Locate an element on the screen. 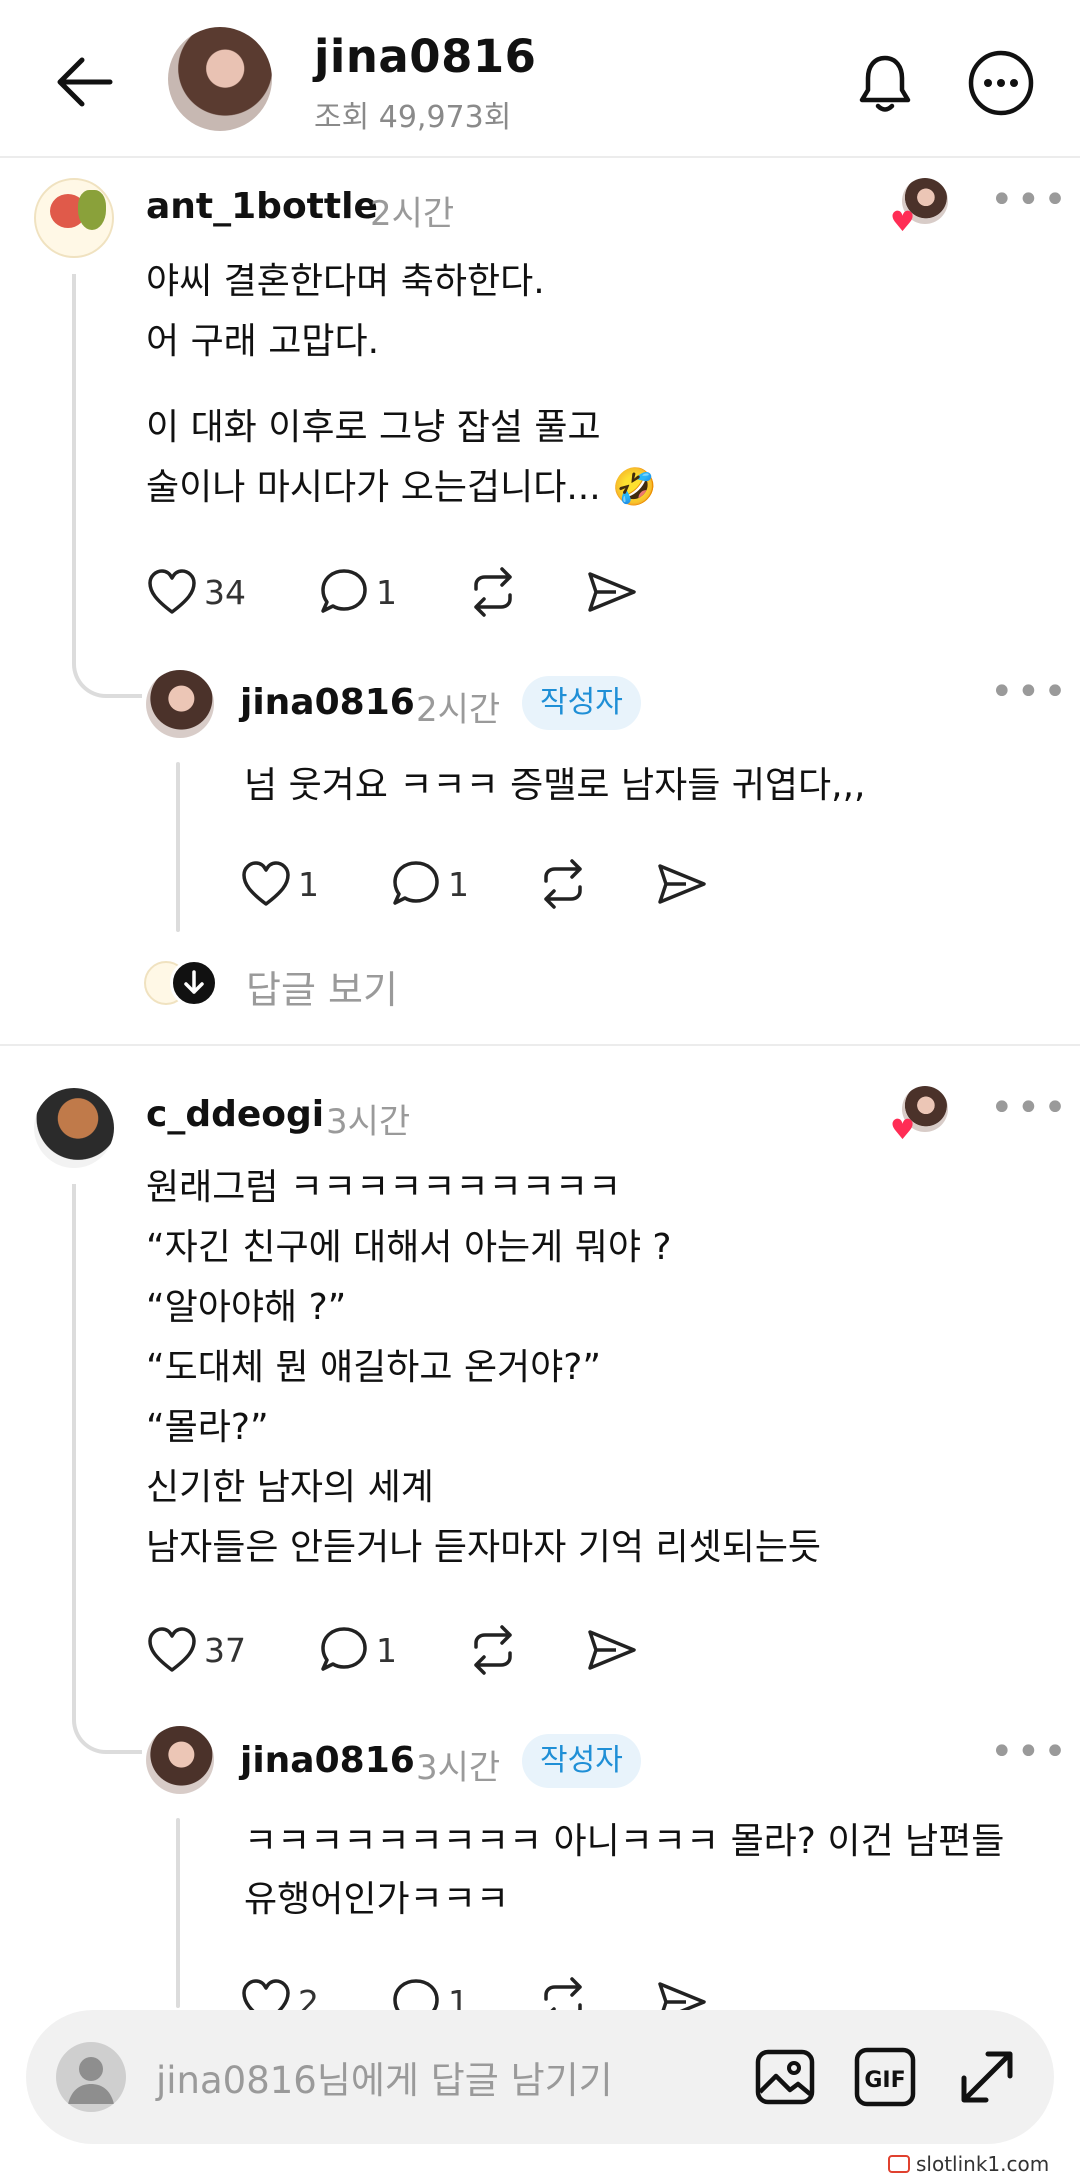 The width and height of the screenshot is (1080, 2180). gif-icon: GIF is located at coordinates (885, 2077).